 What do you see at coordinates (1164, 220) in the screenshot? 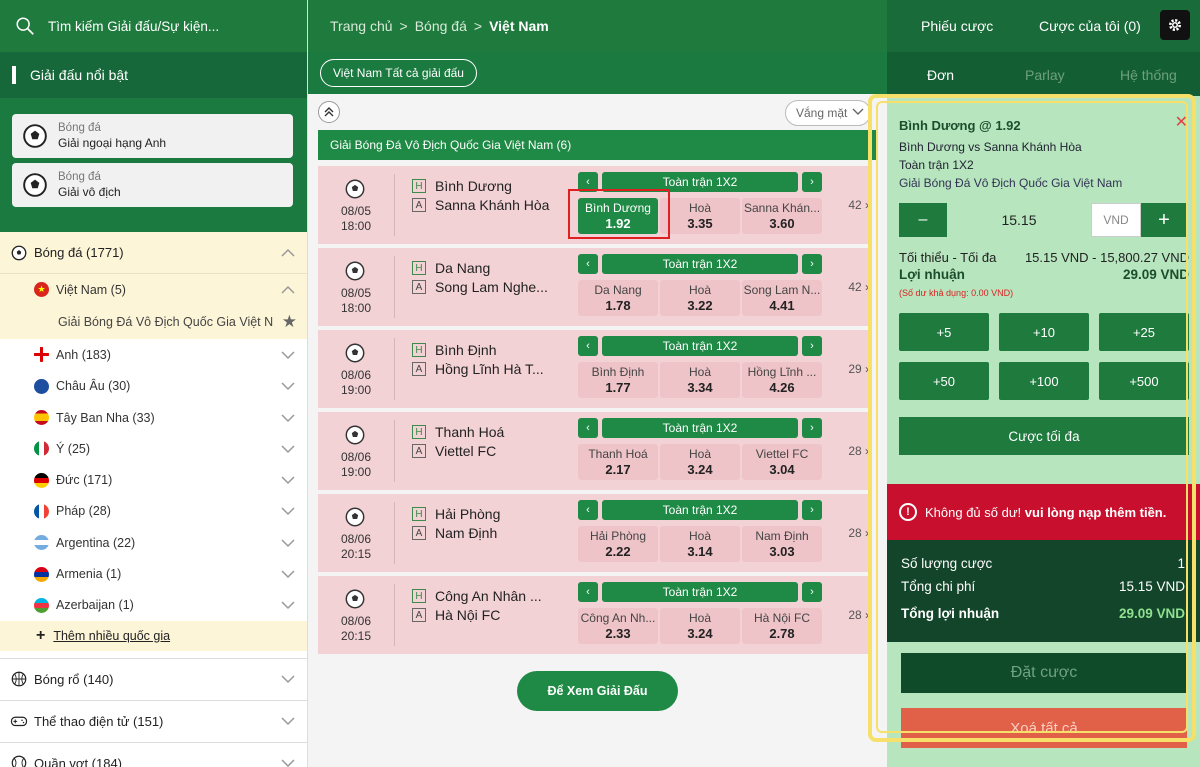
I see `increase-stake-button: +` at bounding box center [1164, 220].